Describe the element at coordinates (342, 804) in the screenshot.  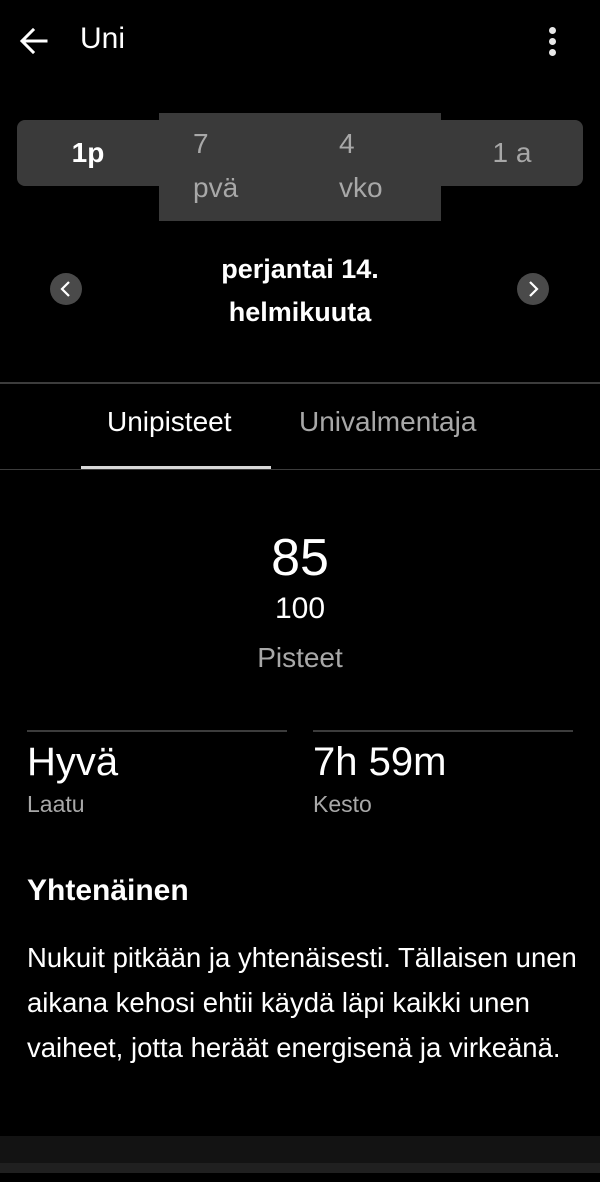
I see `duration-label: Kesto` at that location.